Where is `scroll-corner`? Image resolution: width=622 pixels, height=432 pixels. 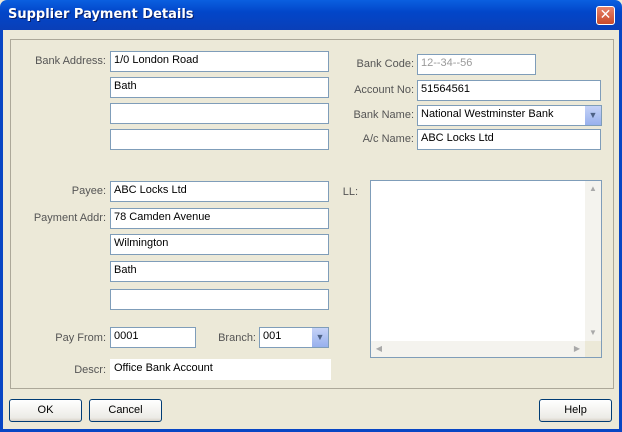
scroll-corner is located at coordinates (593, 349).